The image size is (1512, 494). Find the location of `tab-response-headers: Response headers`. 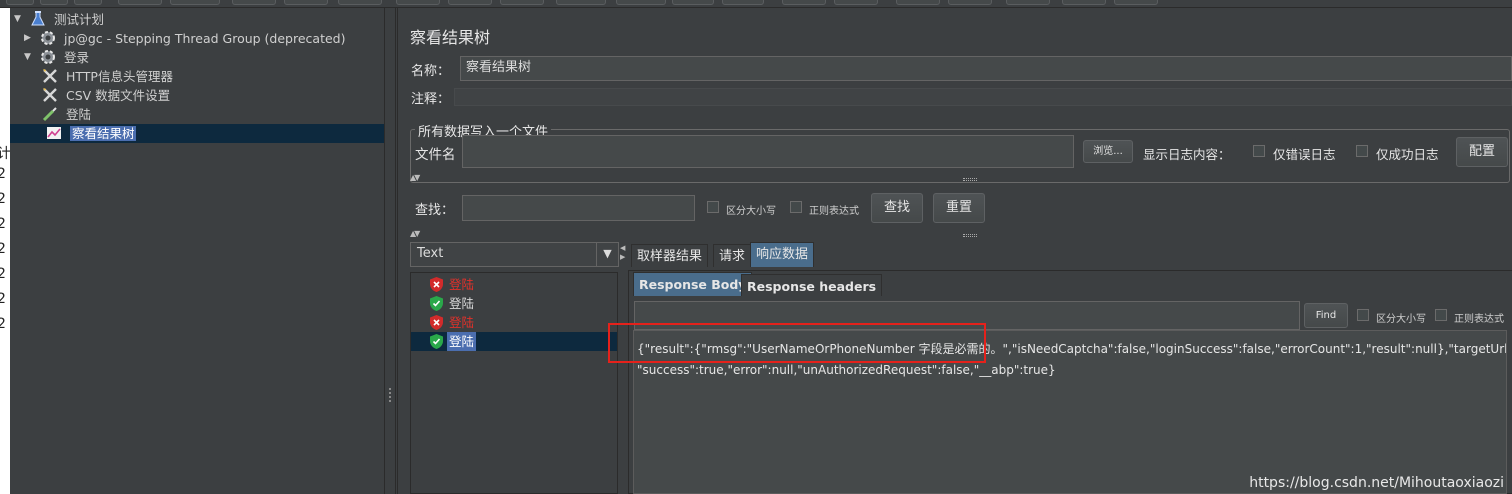

tab-response-headers: Response headers is located at coordinates (812, 285).